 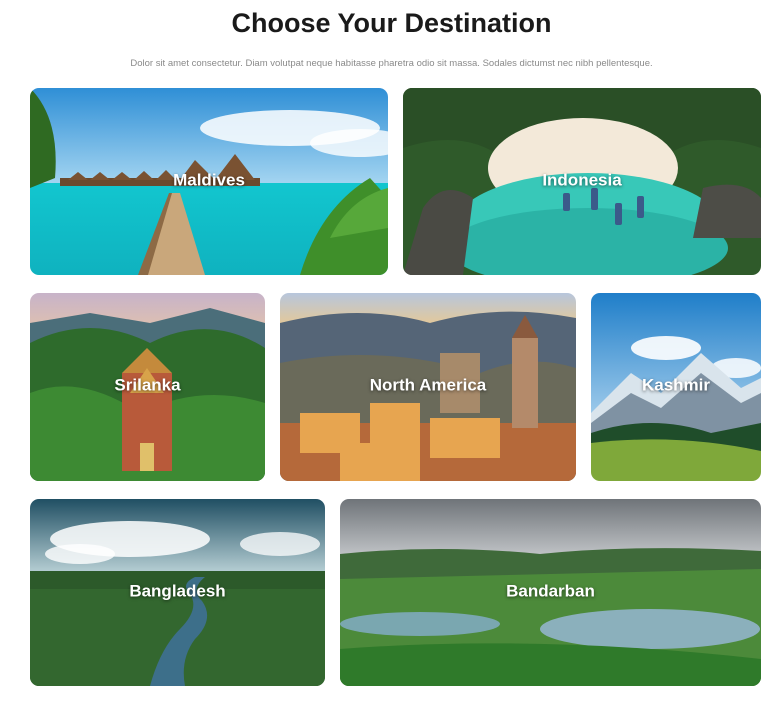 I want to click on destination-card-kashmir: Kashmir, so click(x=676, y=387).